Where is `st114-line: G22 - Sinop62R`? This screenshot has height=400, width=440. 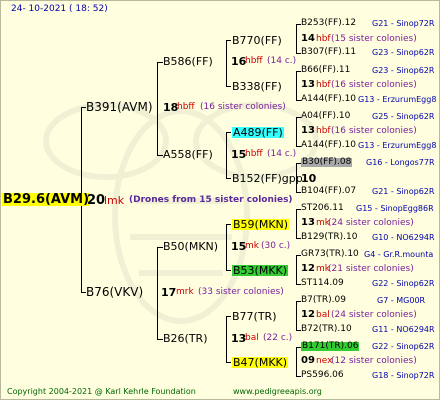 st114-line: G22 - Sinop62R is located at coordinates (403, 283).